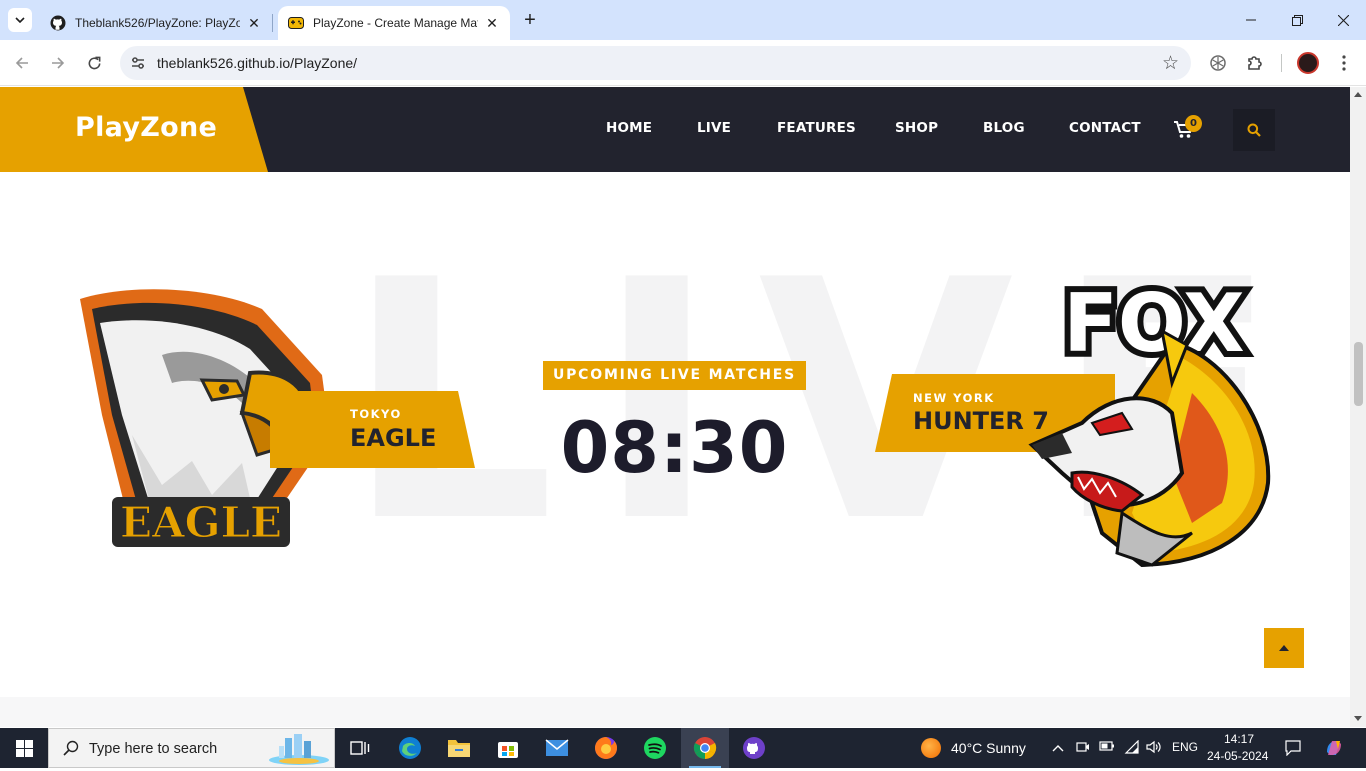  Describe the element at coordinates (1058, 748) in the screenshot. I see `chevron-up-icon` at that location.